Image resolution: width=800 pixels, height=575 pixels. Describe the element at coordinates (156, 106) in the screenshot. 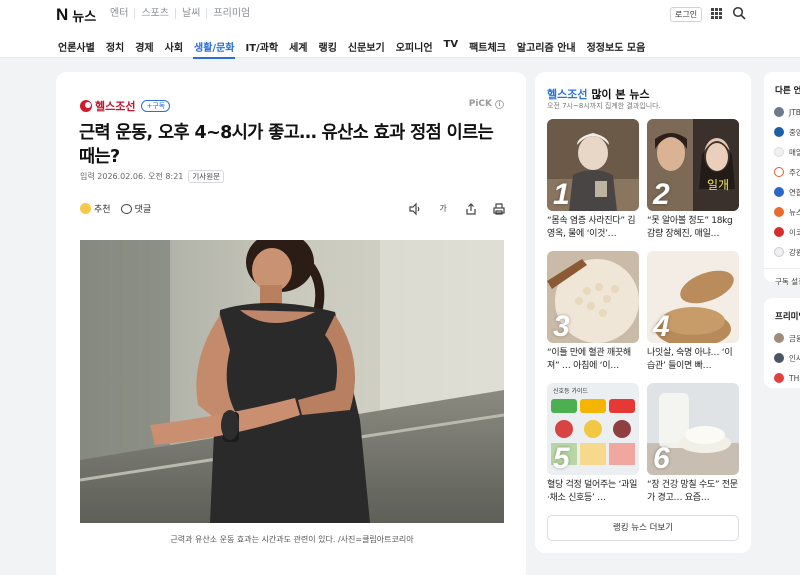

I see `subscribe-button: +구독` at that location.